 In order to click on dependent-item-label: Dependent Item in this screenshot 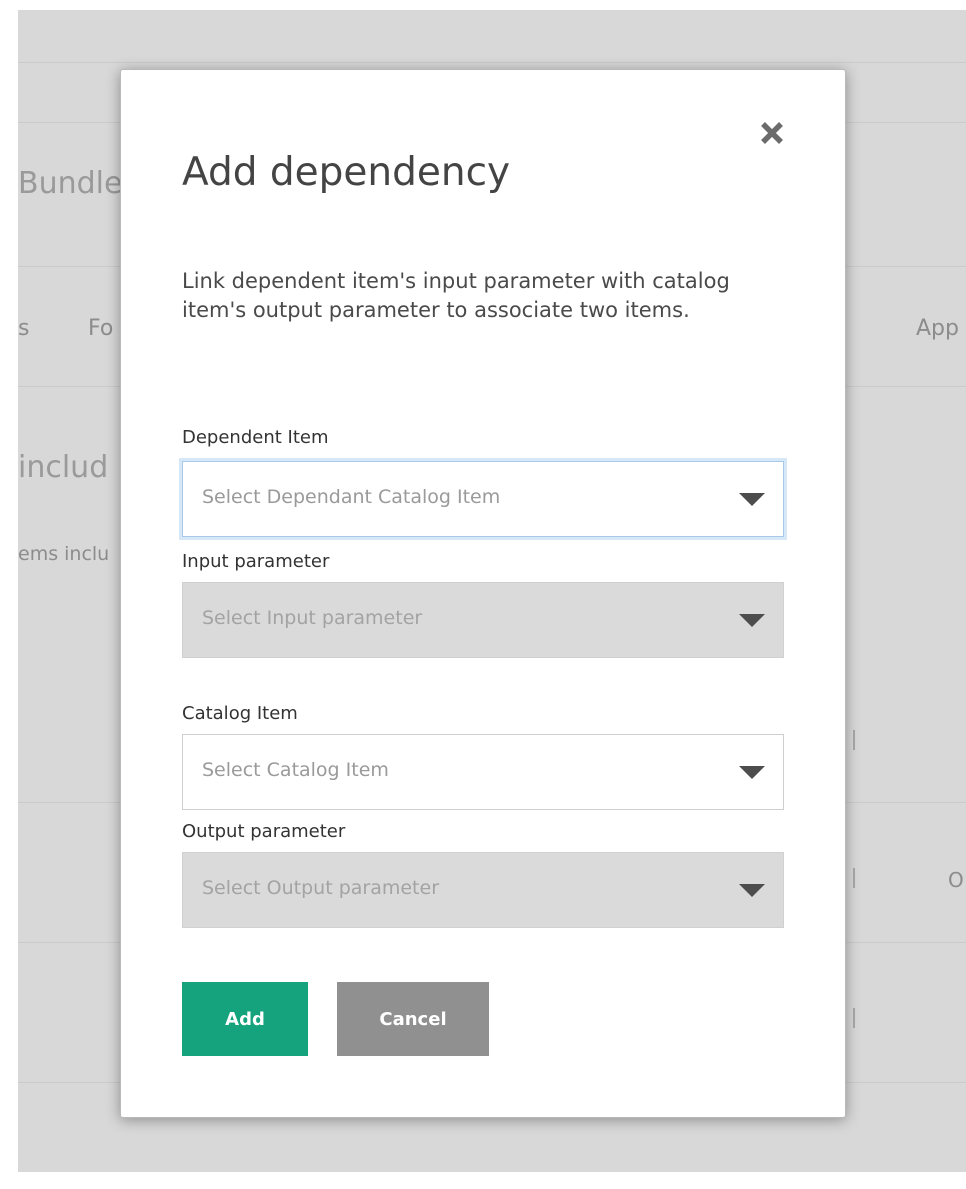, I will do `click(255, 437)`.